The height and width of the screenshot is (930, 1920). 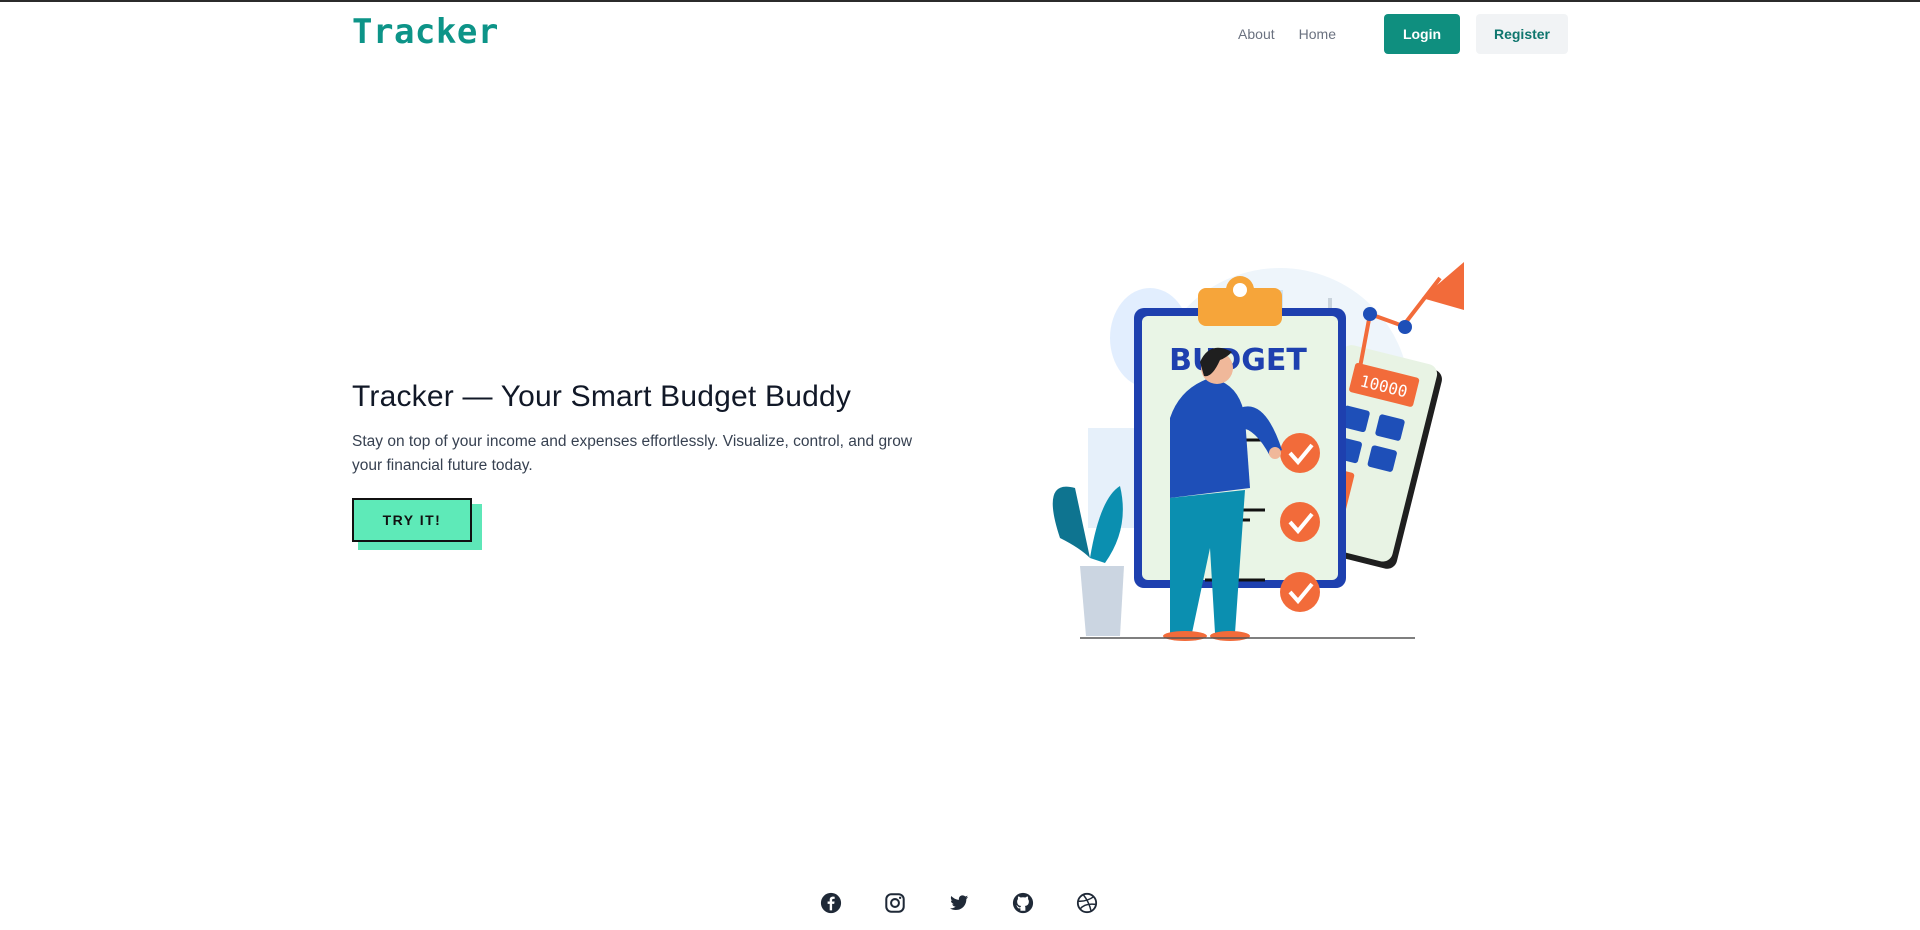 I want to click on github-icon, so click(x=1023, y=903).